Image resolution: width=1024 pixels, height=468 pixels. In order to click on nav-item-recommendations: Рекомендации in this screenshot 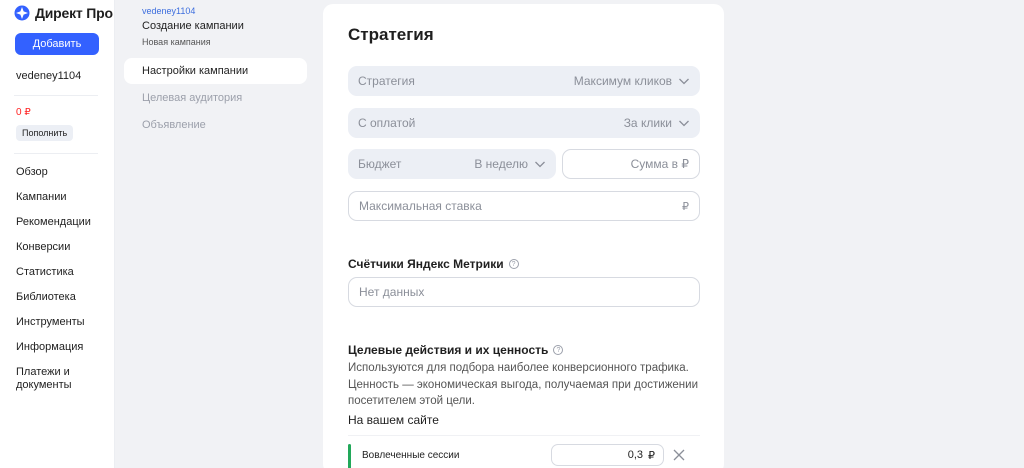, I will do `click(56, 228)`.